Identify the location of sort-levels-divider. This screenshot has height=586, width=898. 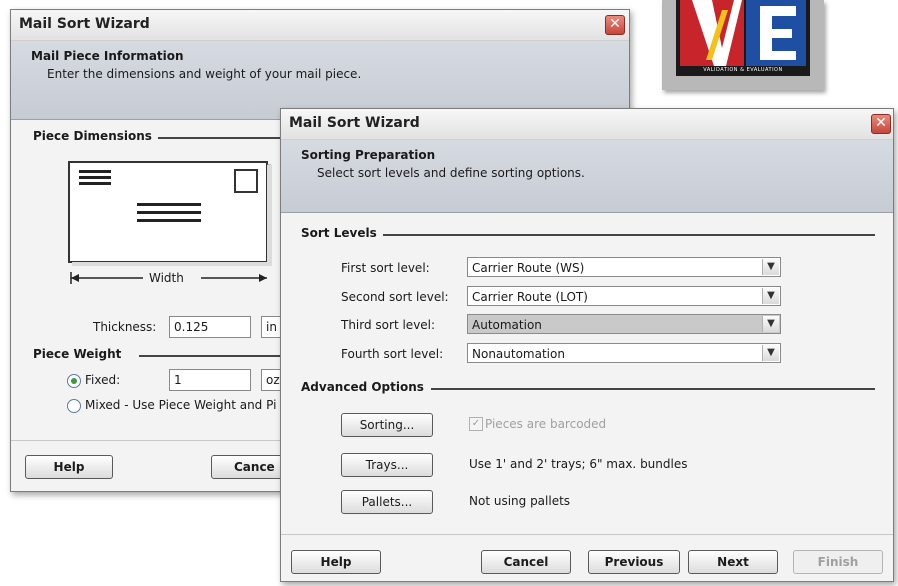
(628, 235).